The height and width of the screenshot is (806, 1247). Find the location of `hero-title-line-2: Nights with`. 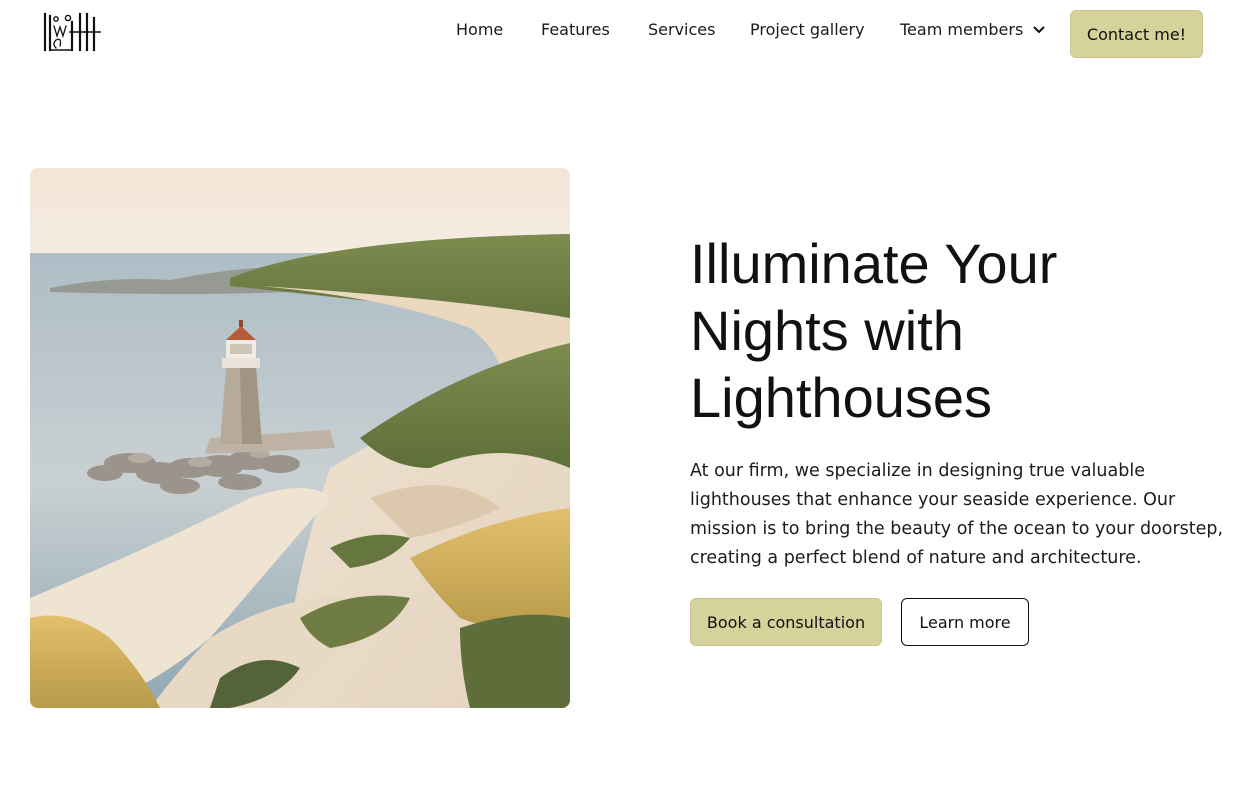

hero-title-line-2: Nights with is located at coordinates (827, 330).